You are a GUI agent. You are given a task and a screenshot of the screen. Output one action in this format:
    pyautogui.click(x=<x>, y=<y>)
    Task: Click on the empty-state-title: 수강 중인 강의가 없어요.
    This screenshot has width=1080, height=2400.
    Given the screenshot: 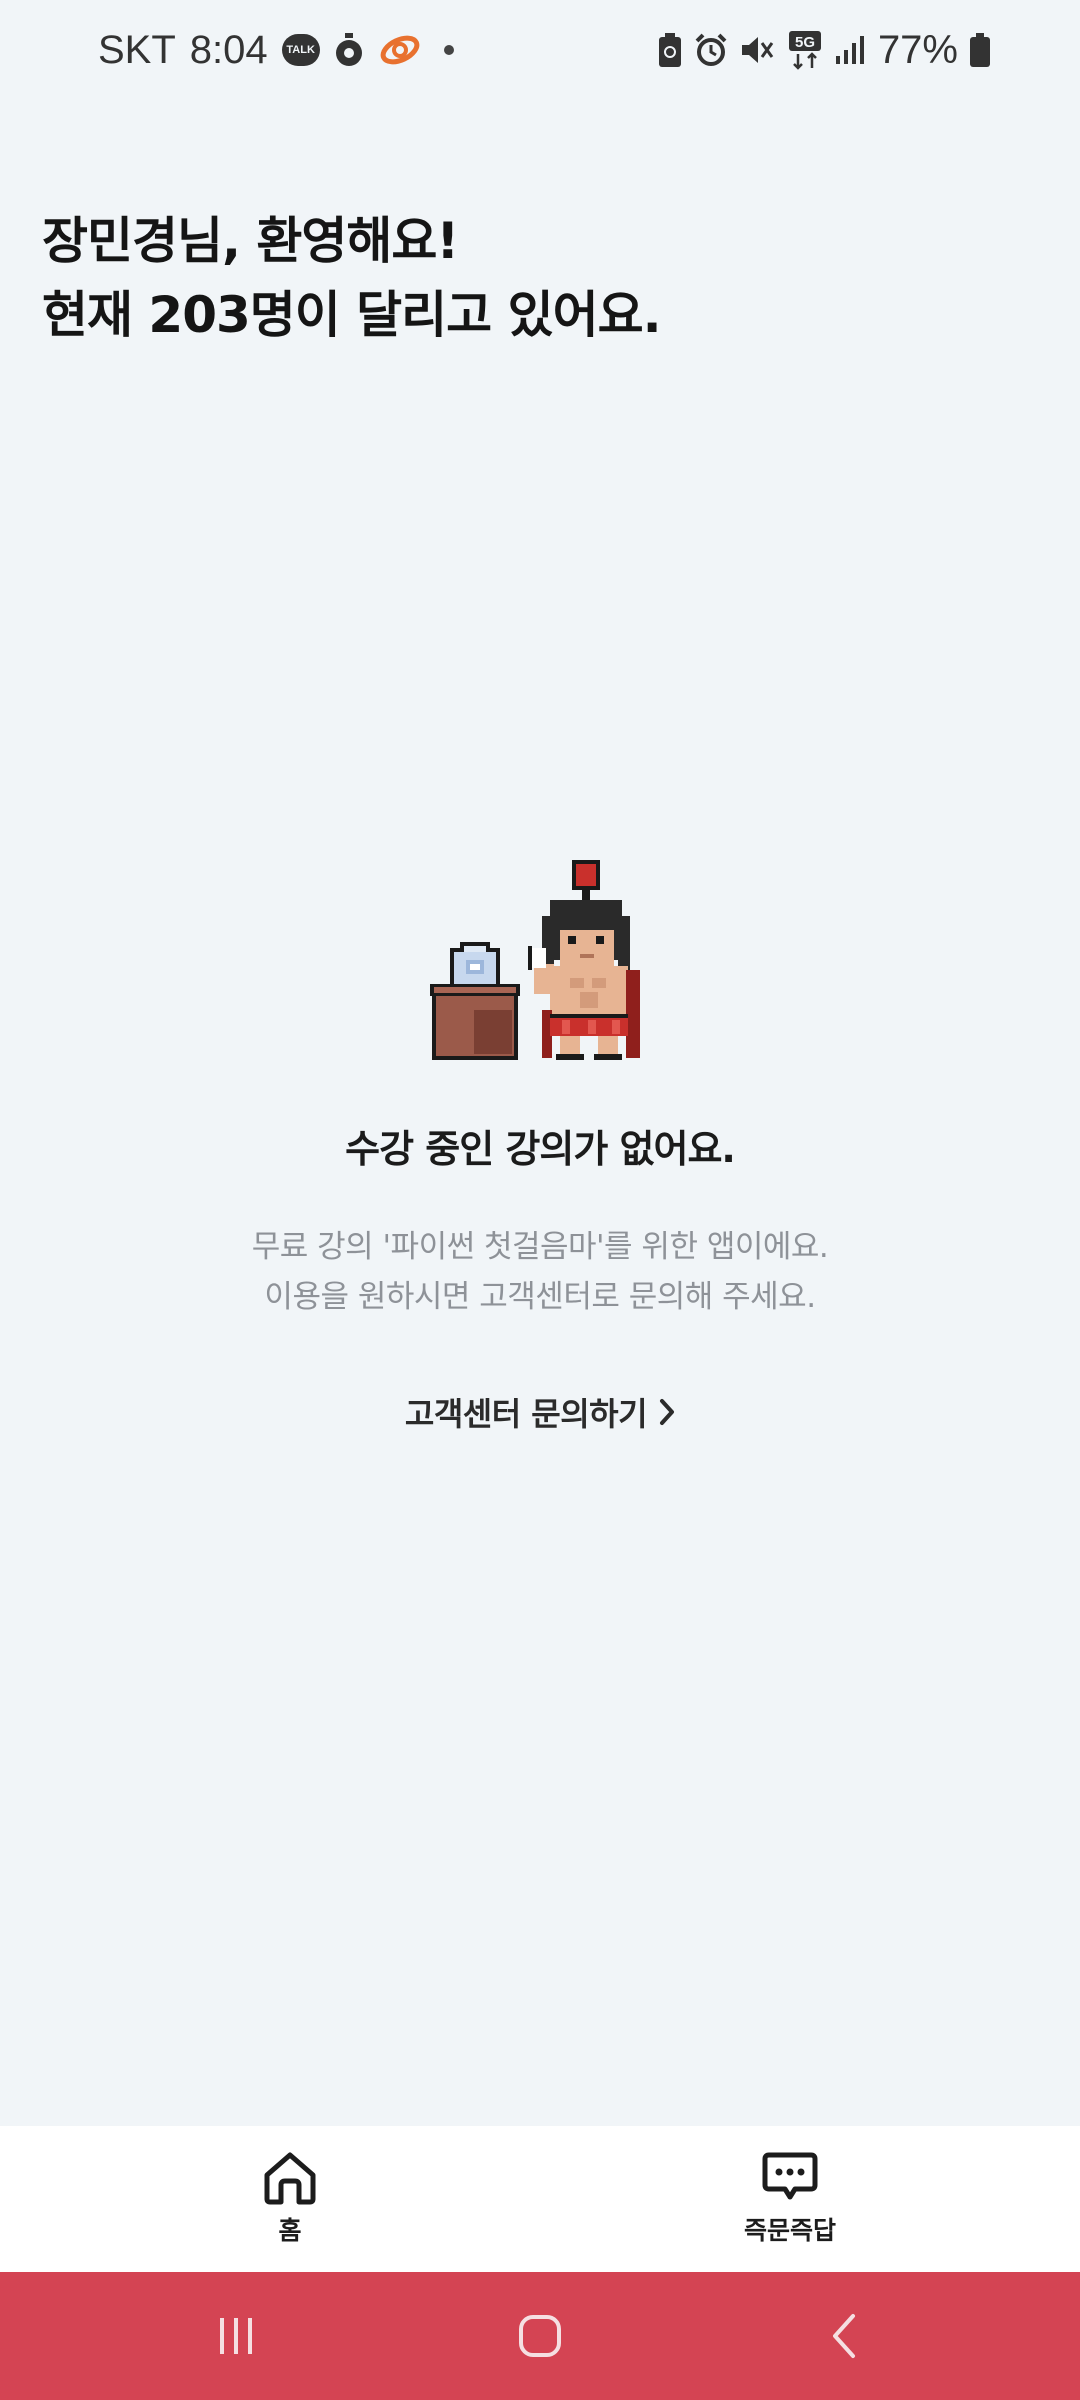 What is the action you would take?
    pyautogui.click(x=540, y=1149)
    